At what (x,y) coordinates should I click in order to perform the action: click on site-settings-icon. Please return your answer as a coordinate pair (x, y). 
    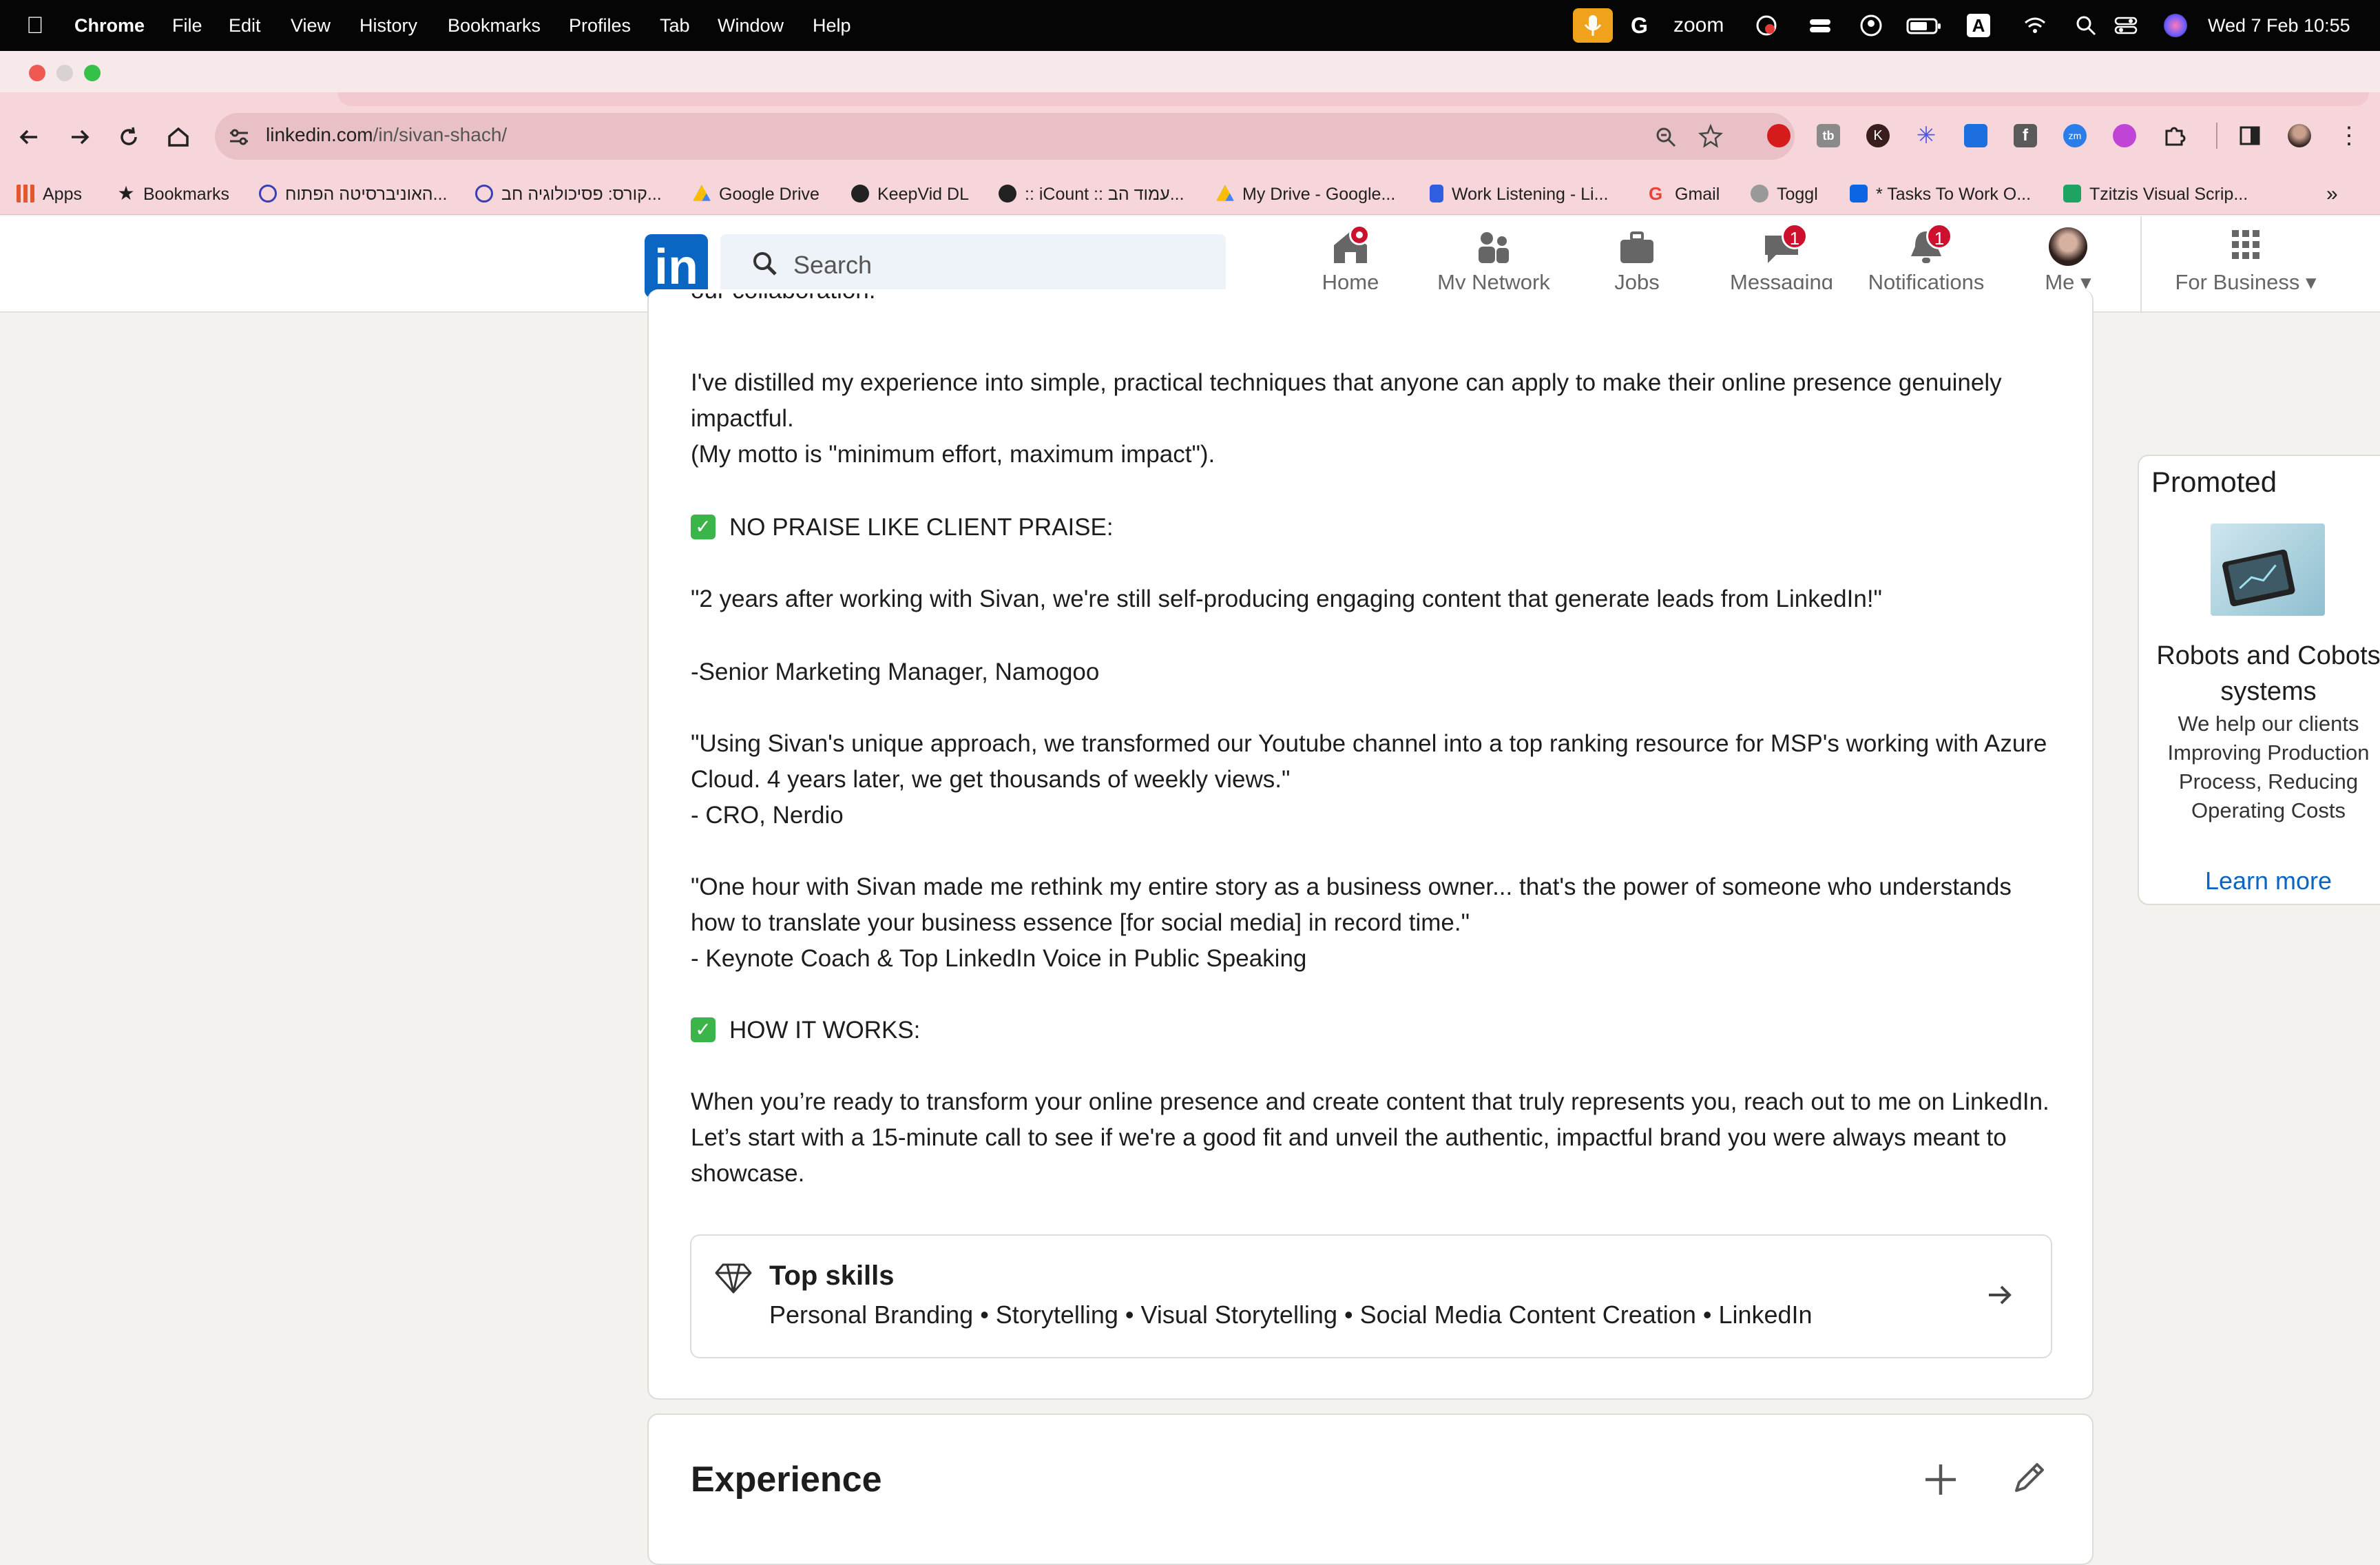
    Looking at the image, I should click on (239, 137).